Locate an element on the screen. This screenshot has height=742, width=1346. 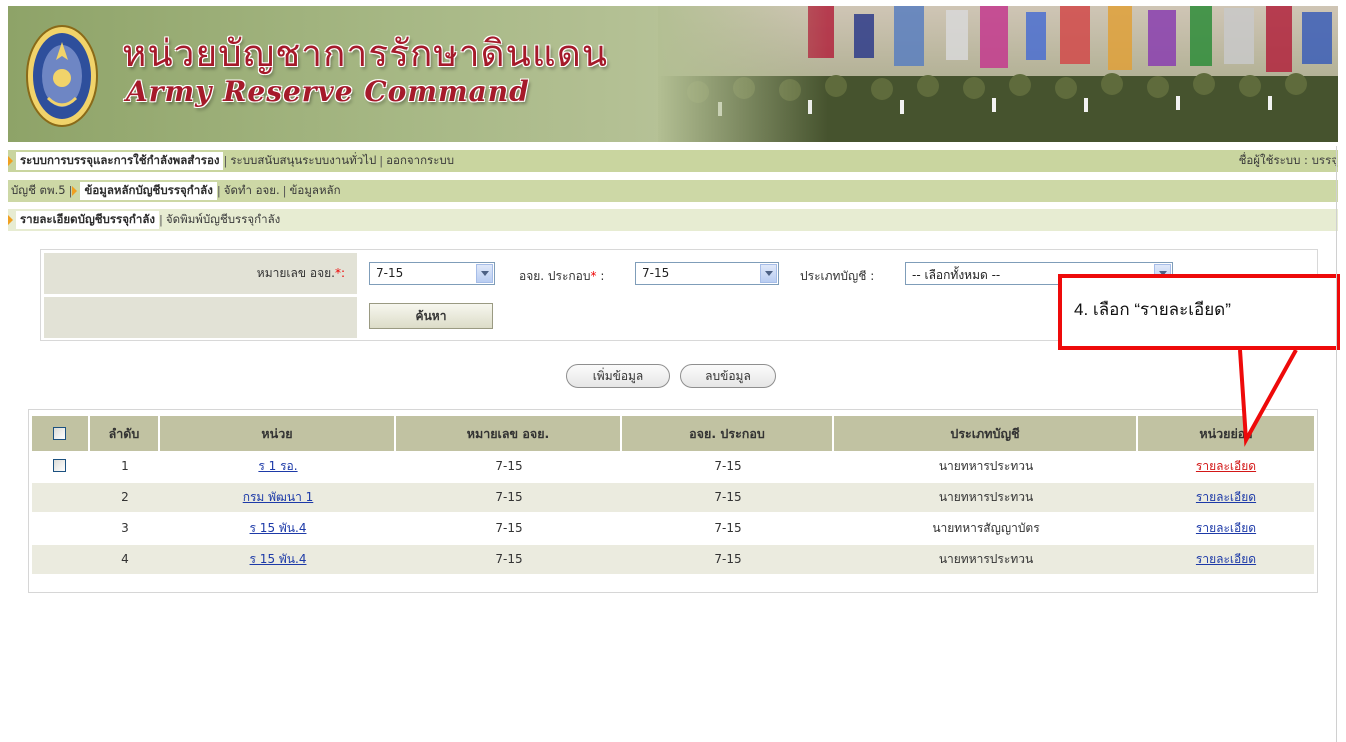
menu-item-print-account: จัดพิมพ์บัญชีบรรจุกำลัง is located at coordinates (223, 220).